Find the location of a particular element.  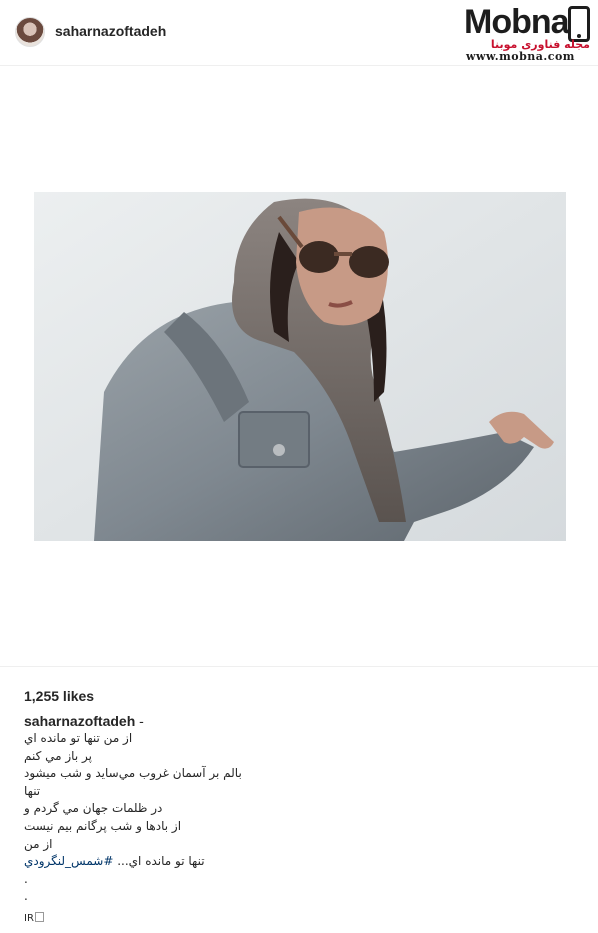

caption-username: saharnazoftadeh - is located at coordinates (84, 721).